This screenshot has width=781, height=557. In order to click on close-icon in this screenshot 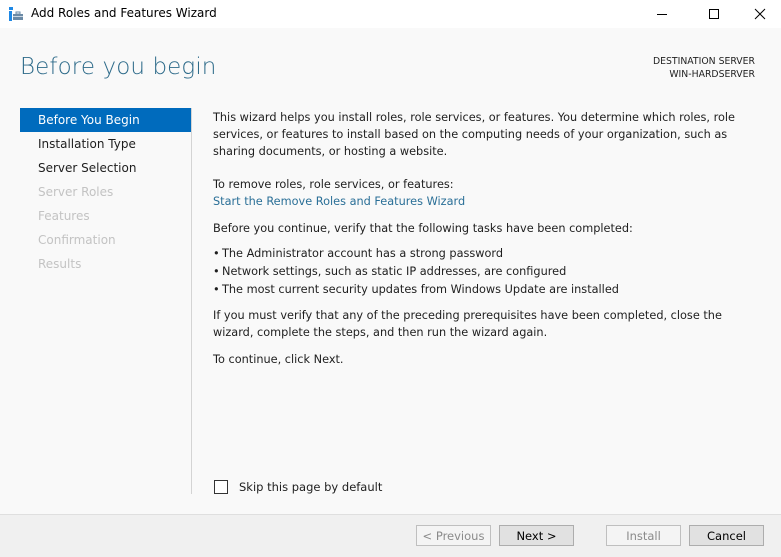, I will do `click(760, 14)`.